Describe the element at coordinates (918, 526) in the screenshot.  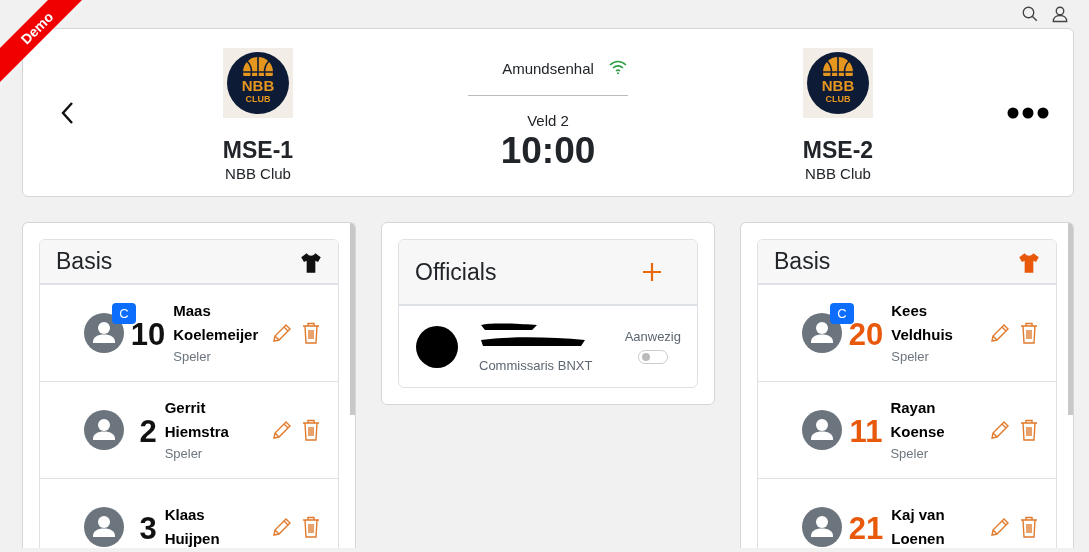
I see `player-name: Kaj van Loenen` at that location.